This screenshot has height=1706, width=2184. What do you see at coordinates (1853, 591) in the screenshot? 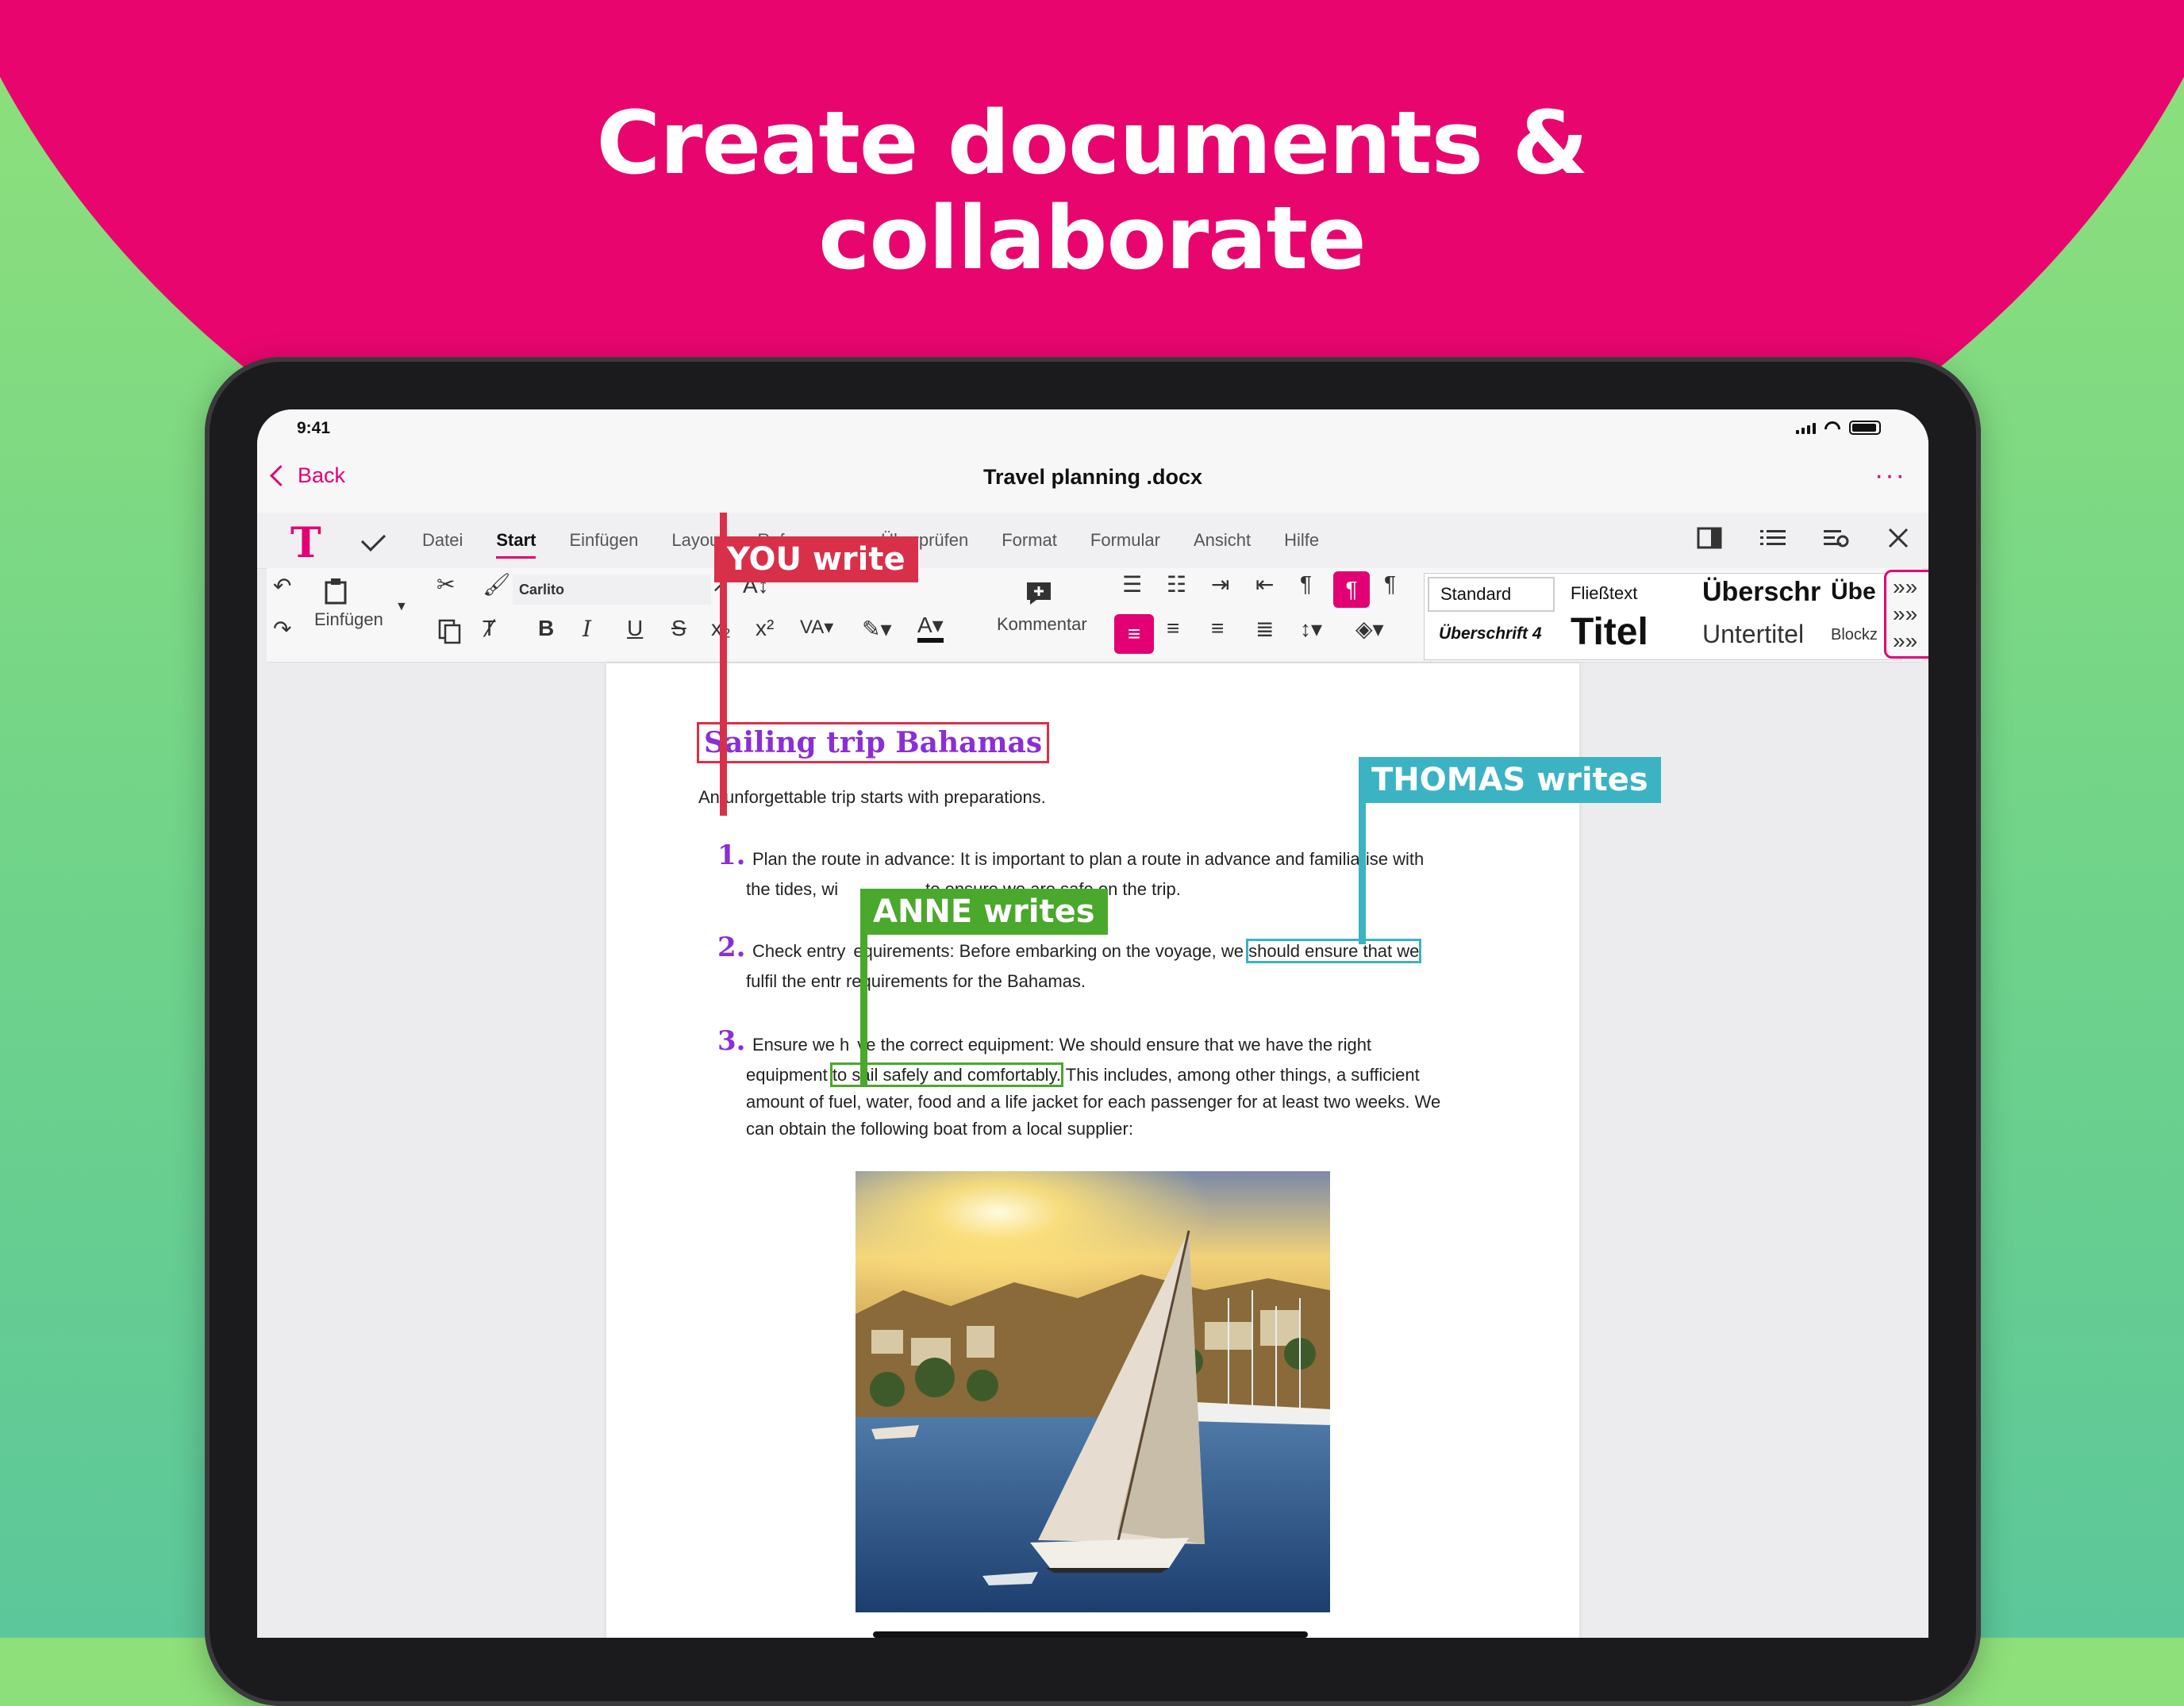
I see `style-ueberschrift-2: Übe` at bounding box center [1853, 591].